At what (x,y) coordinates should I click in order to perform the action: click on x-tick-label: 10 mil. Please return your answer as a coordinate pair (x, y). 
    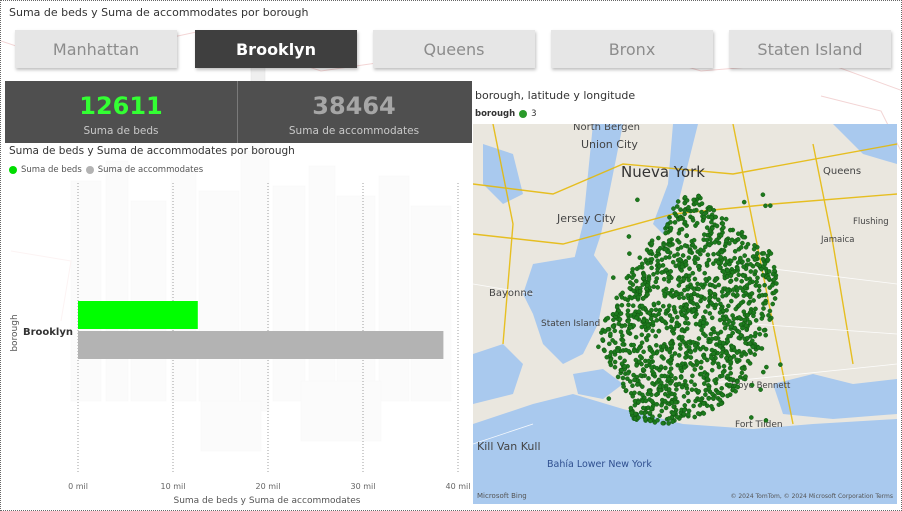
    Looking at the image, I should click on (173, 486).